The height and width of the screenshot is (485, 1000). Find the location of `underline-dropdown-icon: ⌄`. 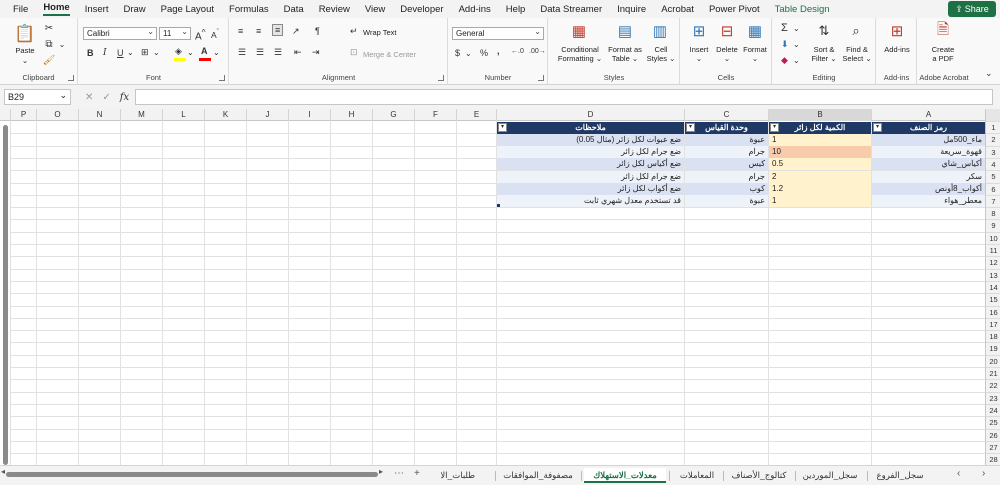

underline-dropdown-icon: ⌄ is located at coordinates (130, 52).